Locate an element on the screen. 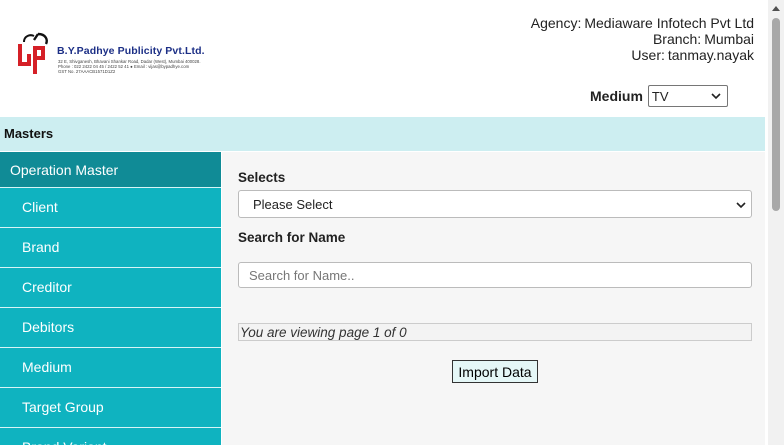 The width and height of the screenshot is (784, 445). page-scrollbar is located at coordinates (776, 222).